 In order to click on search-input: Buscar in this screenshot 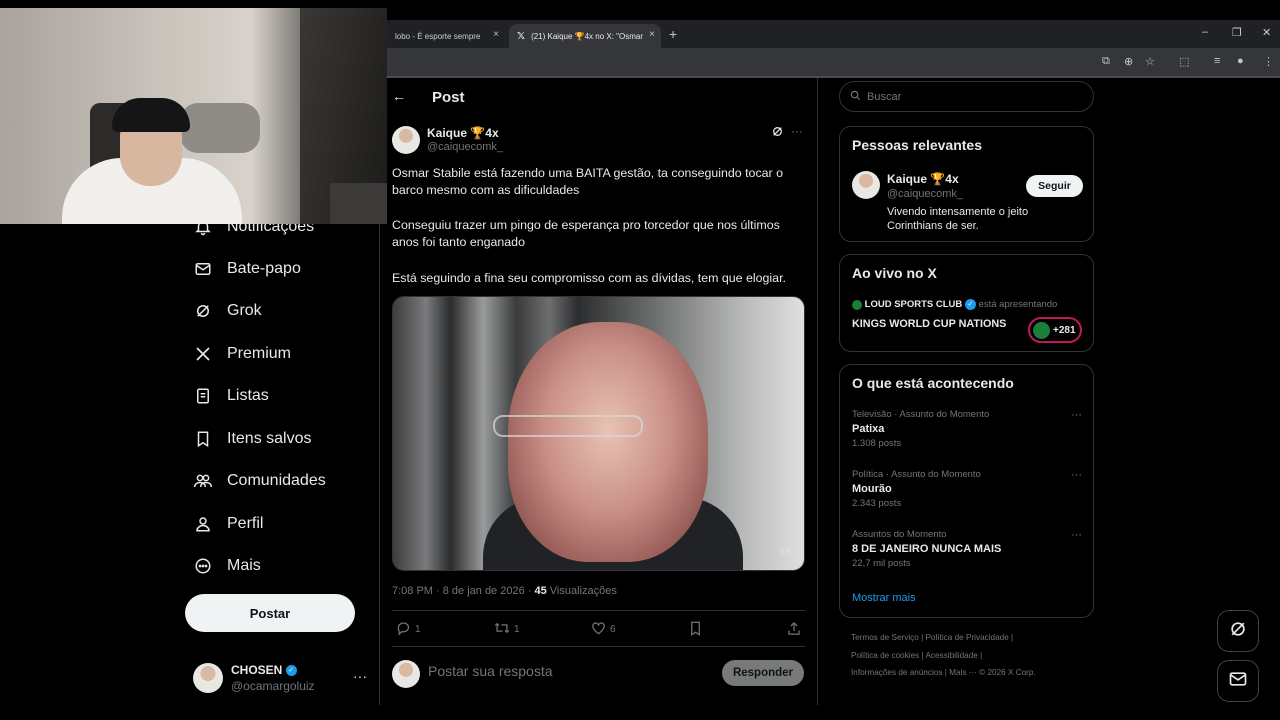, I will do `click(966, 96)`.